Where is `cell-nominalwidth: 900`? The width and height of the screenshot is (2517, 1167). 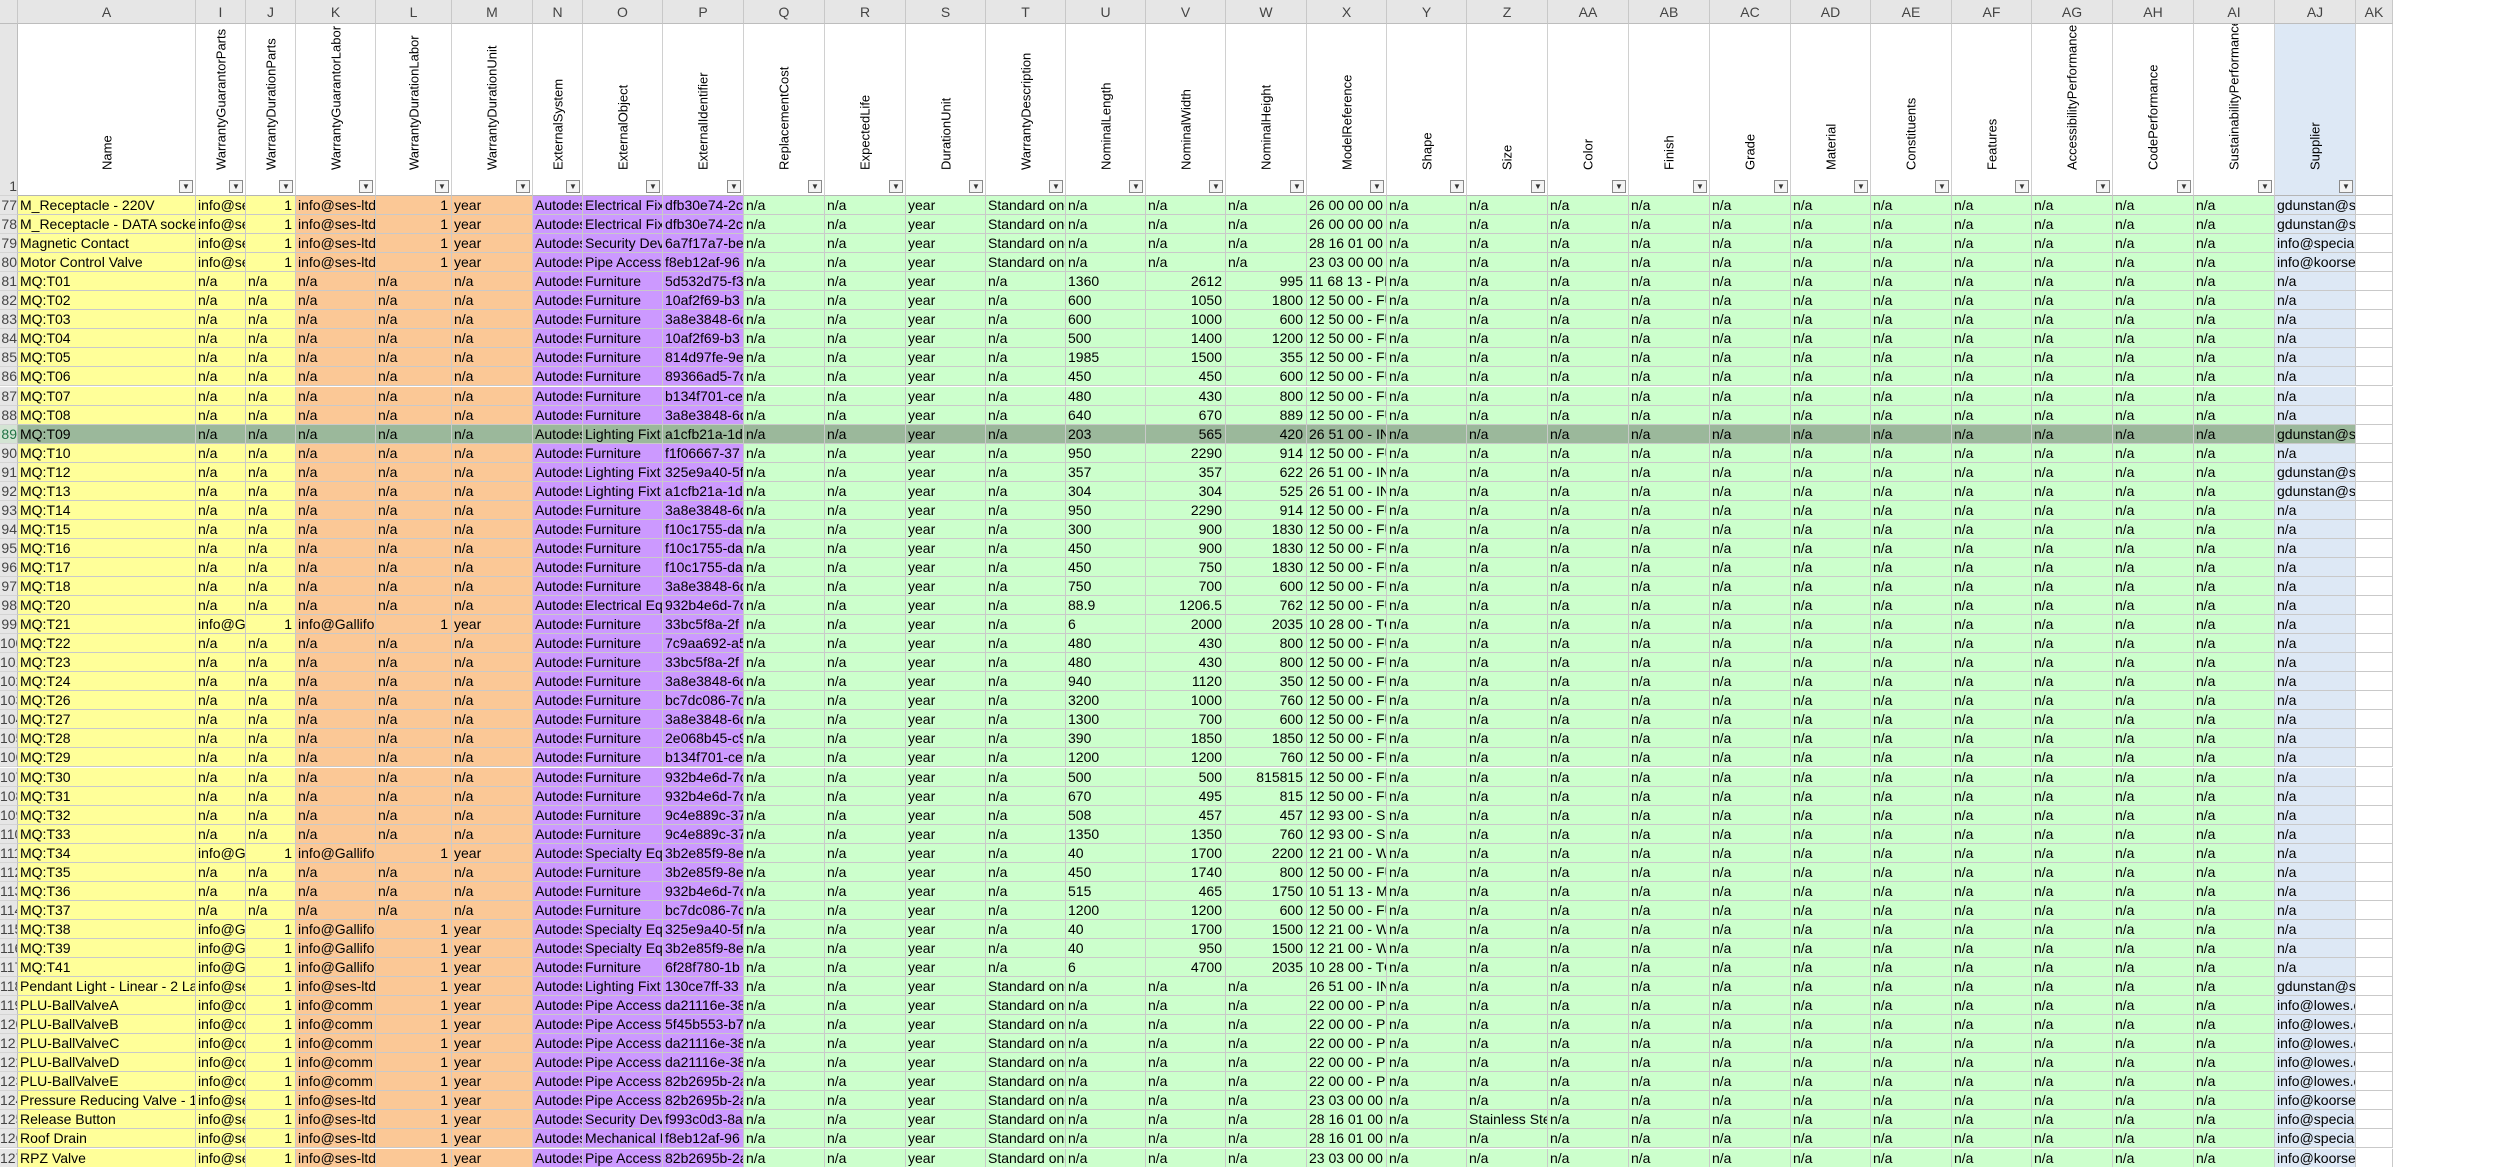
cell-nominalwidth: 900 is located at coordinates (1186, 529).